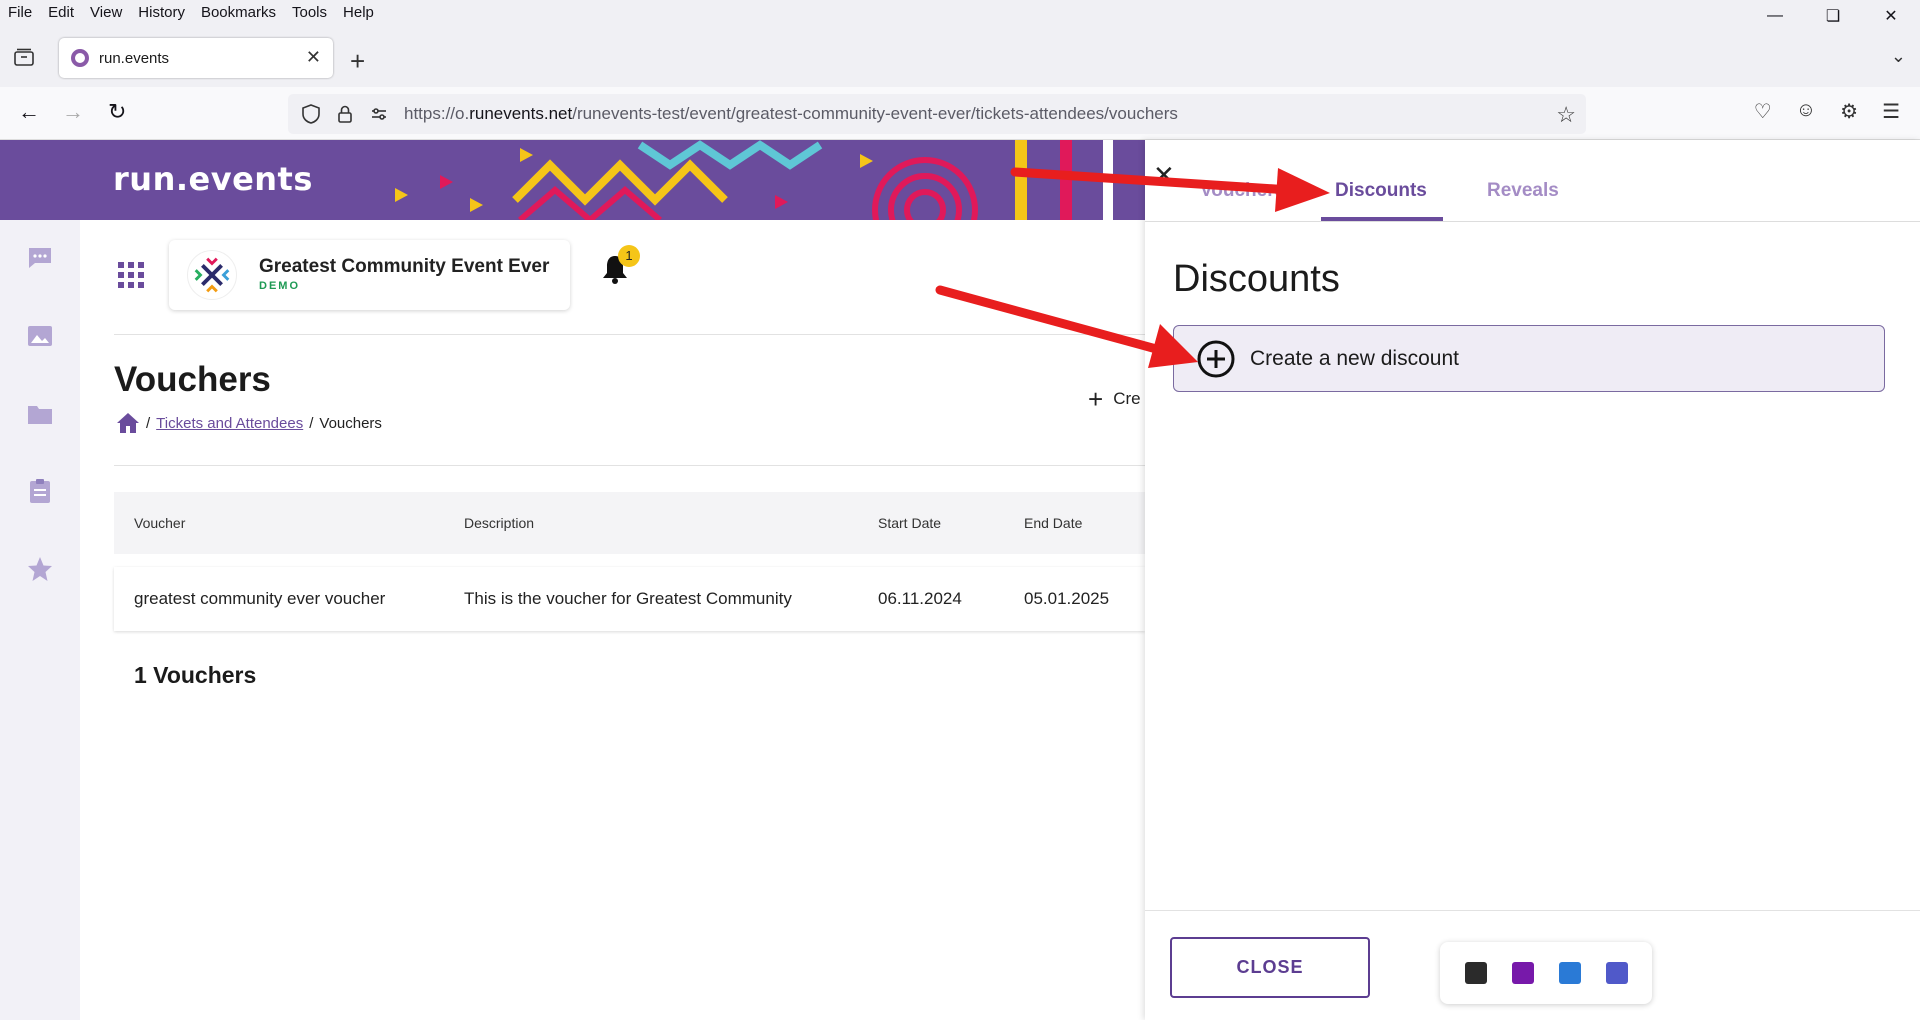  I want to click on column-header-voucher: Voucher, so click(159, 523).